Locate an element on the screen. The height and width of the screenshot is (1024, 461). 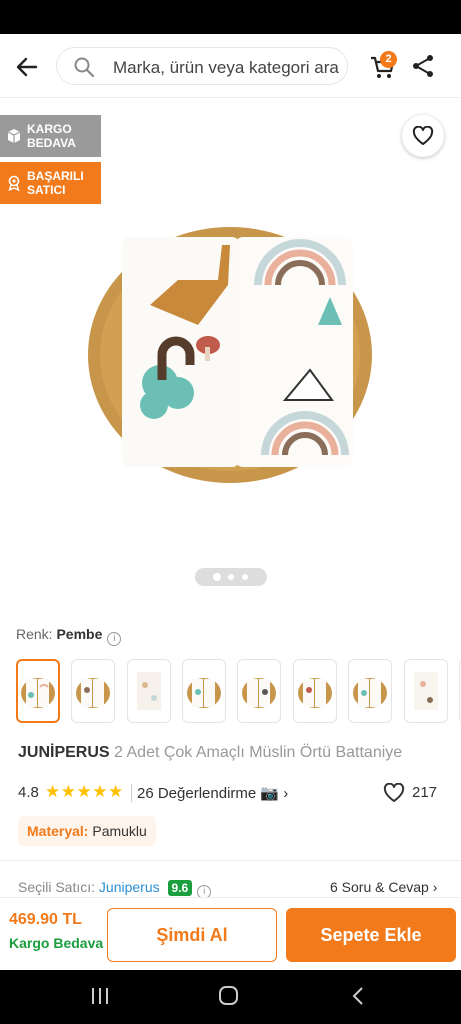
recent-apps-icon is located at coordinates (100, 996).